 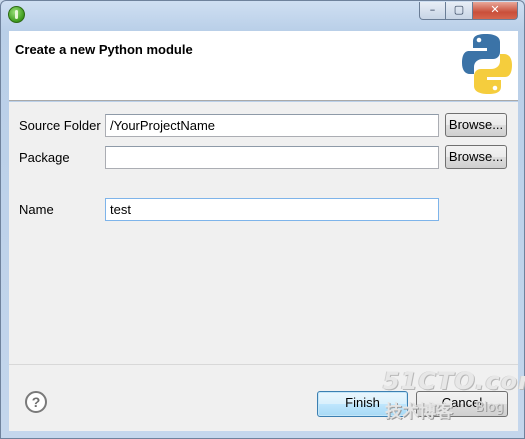 What do you see at coordinates (487, 64) in the screenshot?
I see `python-logo` at bounding box center [487, 64].